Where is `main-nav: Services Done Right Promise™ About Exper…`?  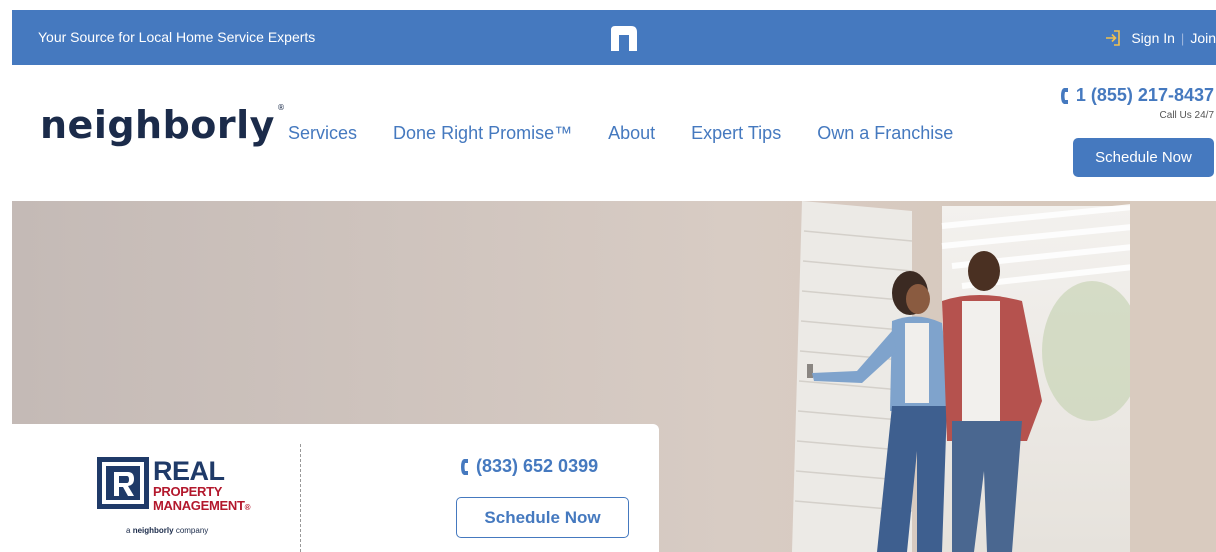 main-nav: Services Done Right Promise™ About Exper… is located at coordinates (620, 133).